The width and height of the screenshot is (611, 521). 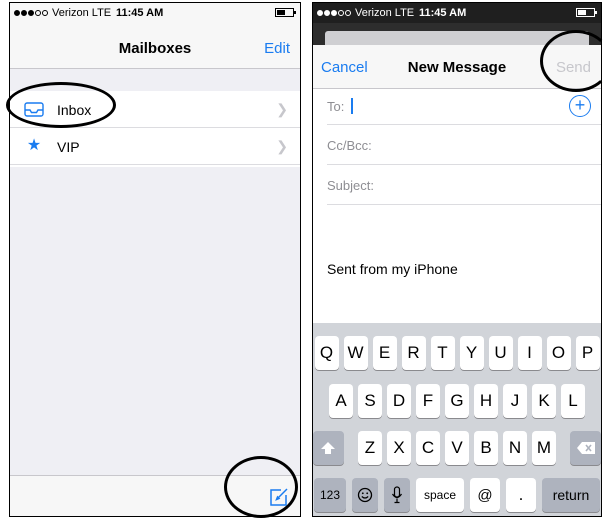 I want to click on message-body: Sent from my iPhone, so click(x=457, y=265).